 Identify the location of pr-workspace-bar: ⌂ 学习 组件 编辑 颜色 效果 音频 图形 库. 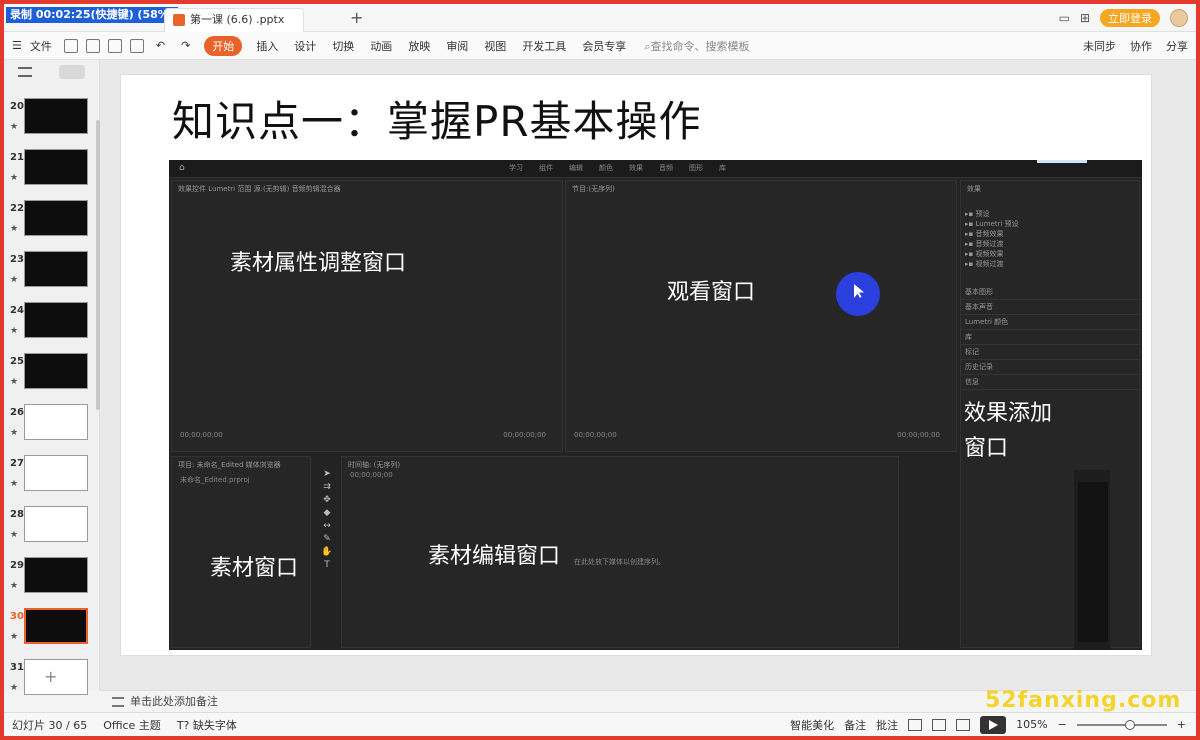
(655, 169).